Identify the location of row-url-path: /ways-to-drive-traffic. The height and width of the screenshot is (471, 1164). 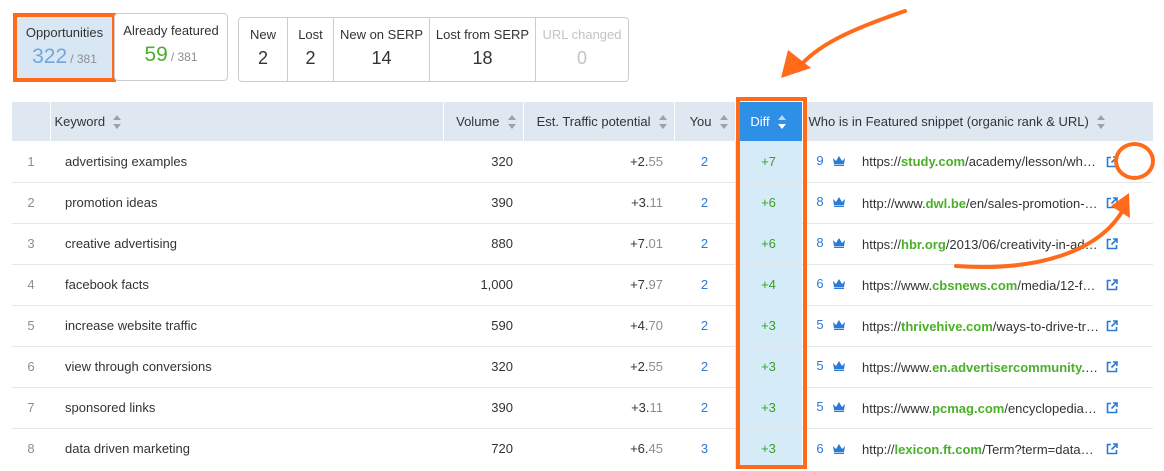
(1045, 326).